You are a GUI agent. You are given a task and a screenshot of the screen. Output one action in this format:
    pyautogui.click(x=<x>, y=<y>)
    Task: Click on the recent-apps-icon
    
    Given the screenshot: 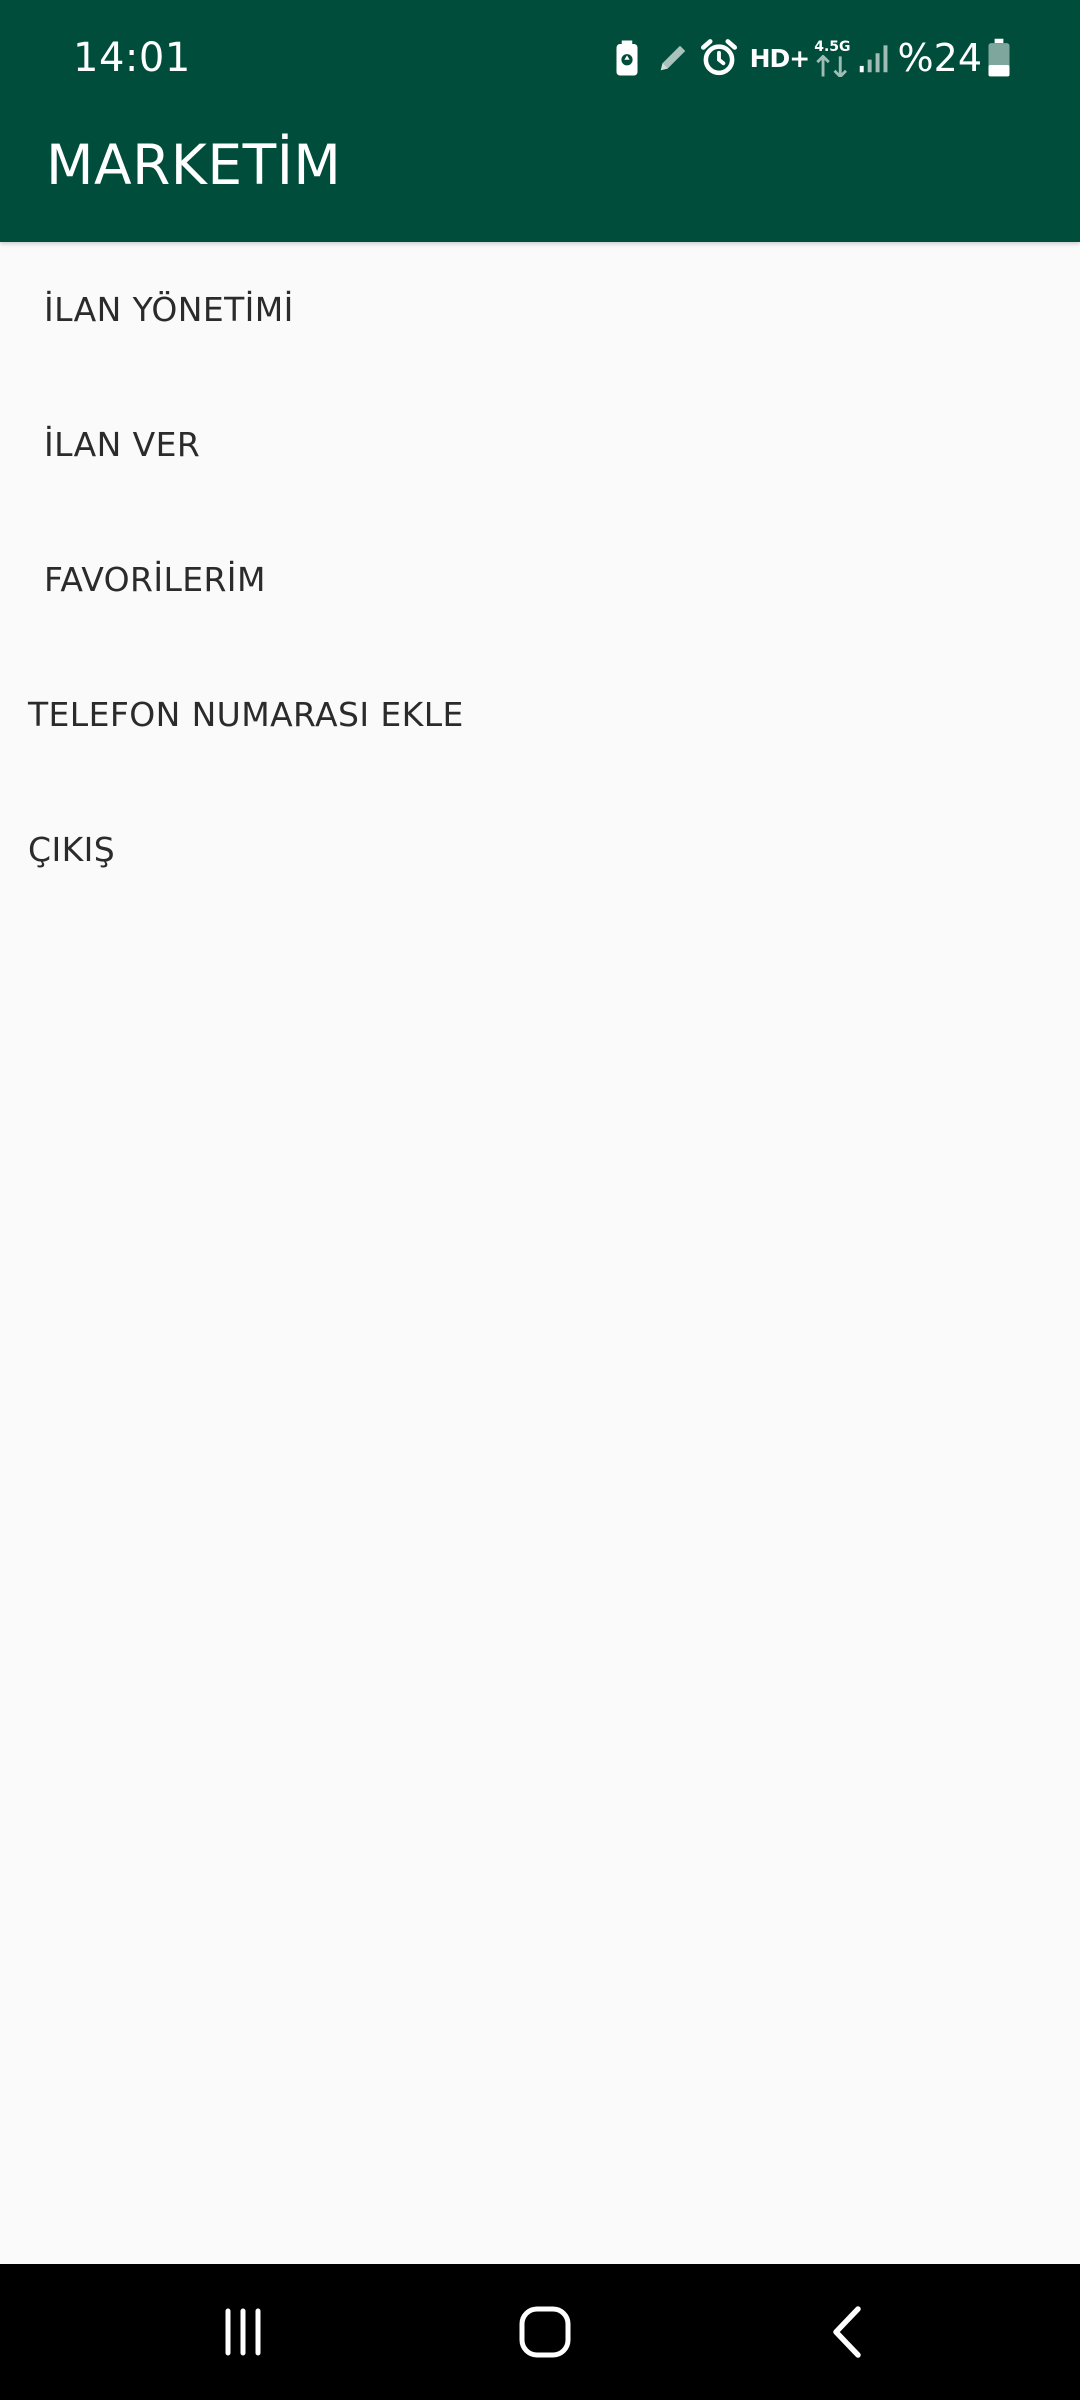 What is the action you would take?
    pyautogui.click(x=243, y=2332)
    